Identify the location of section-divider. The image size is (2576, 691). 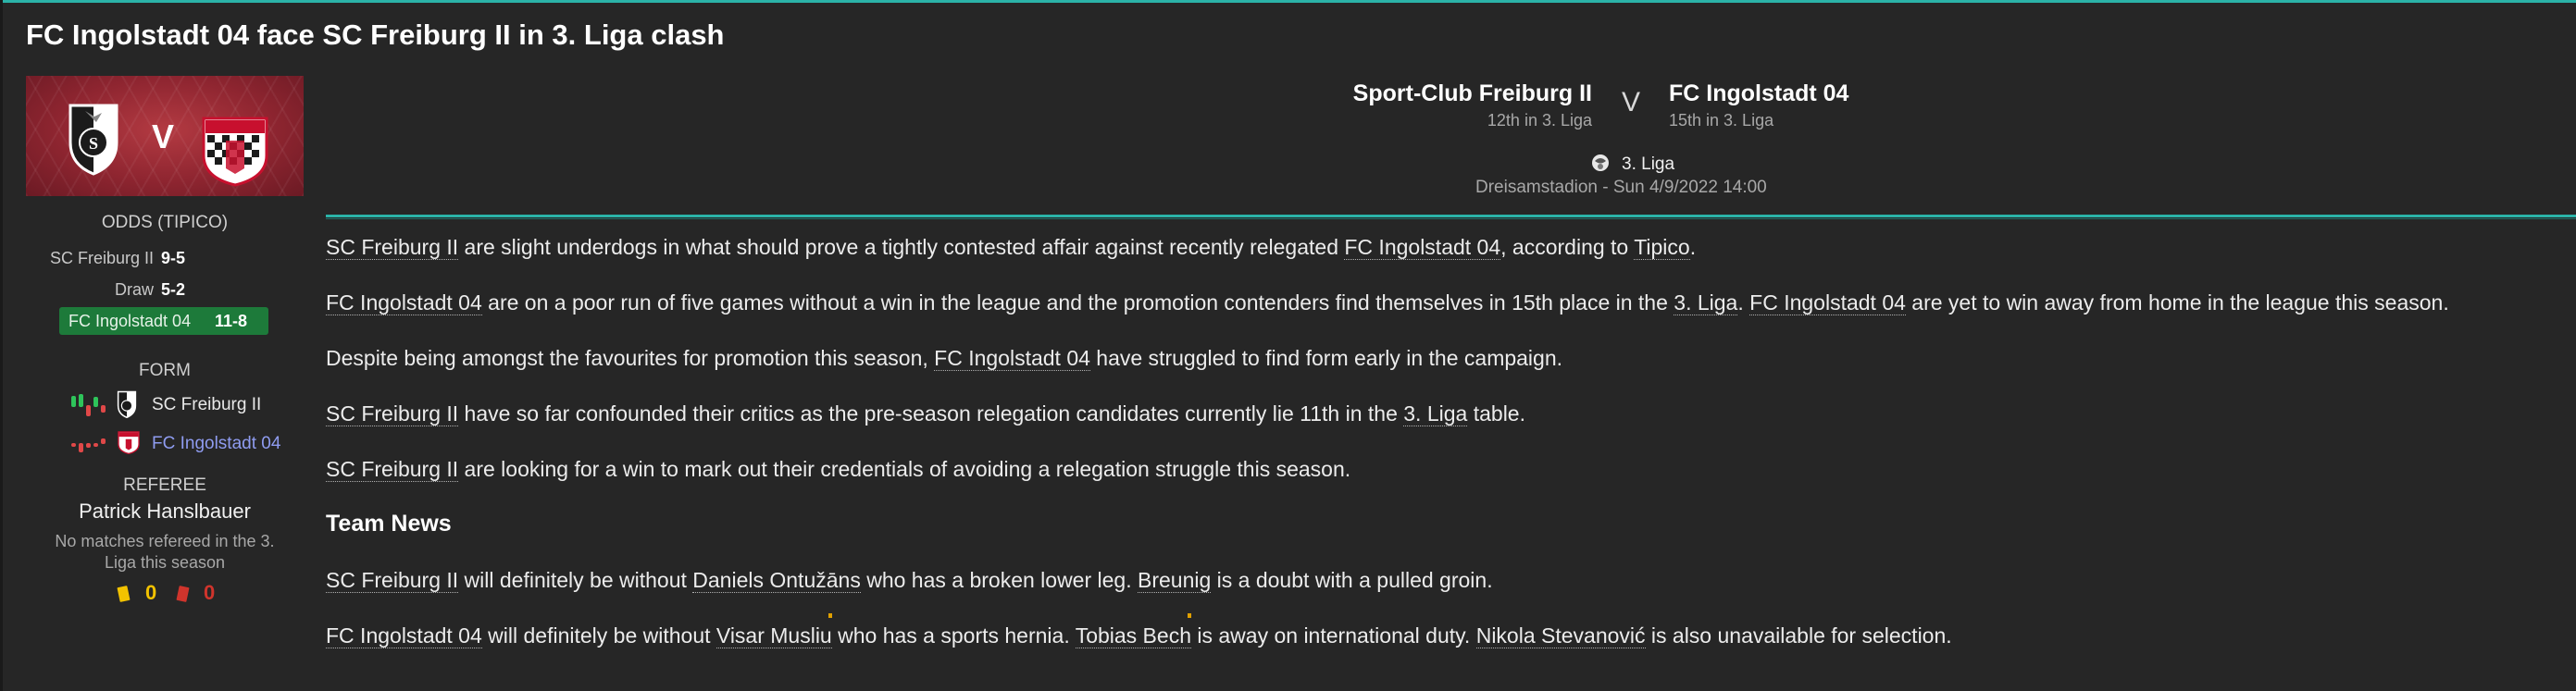
(1451, 216).